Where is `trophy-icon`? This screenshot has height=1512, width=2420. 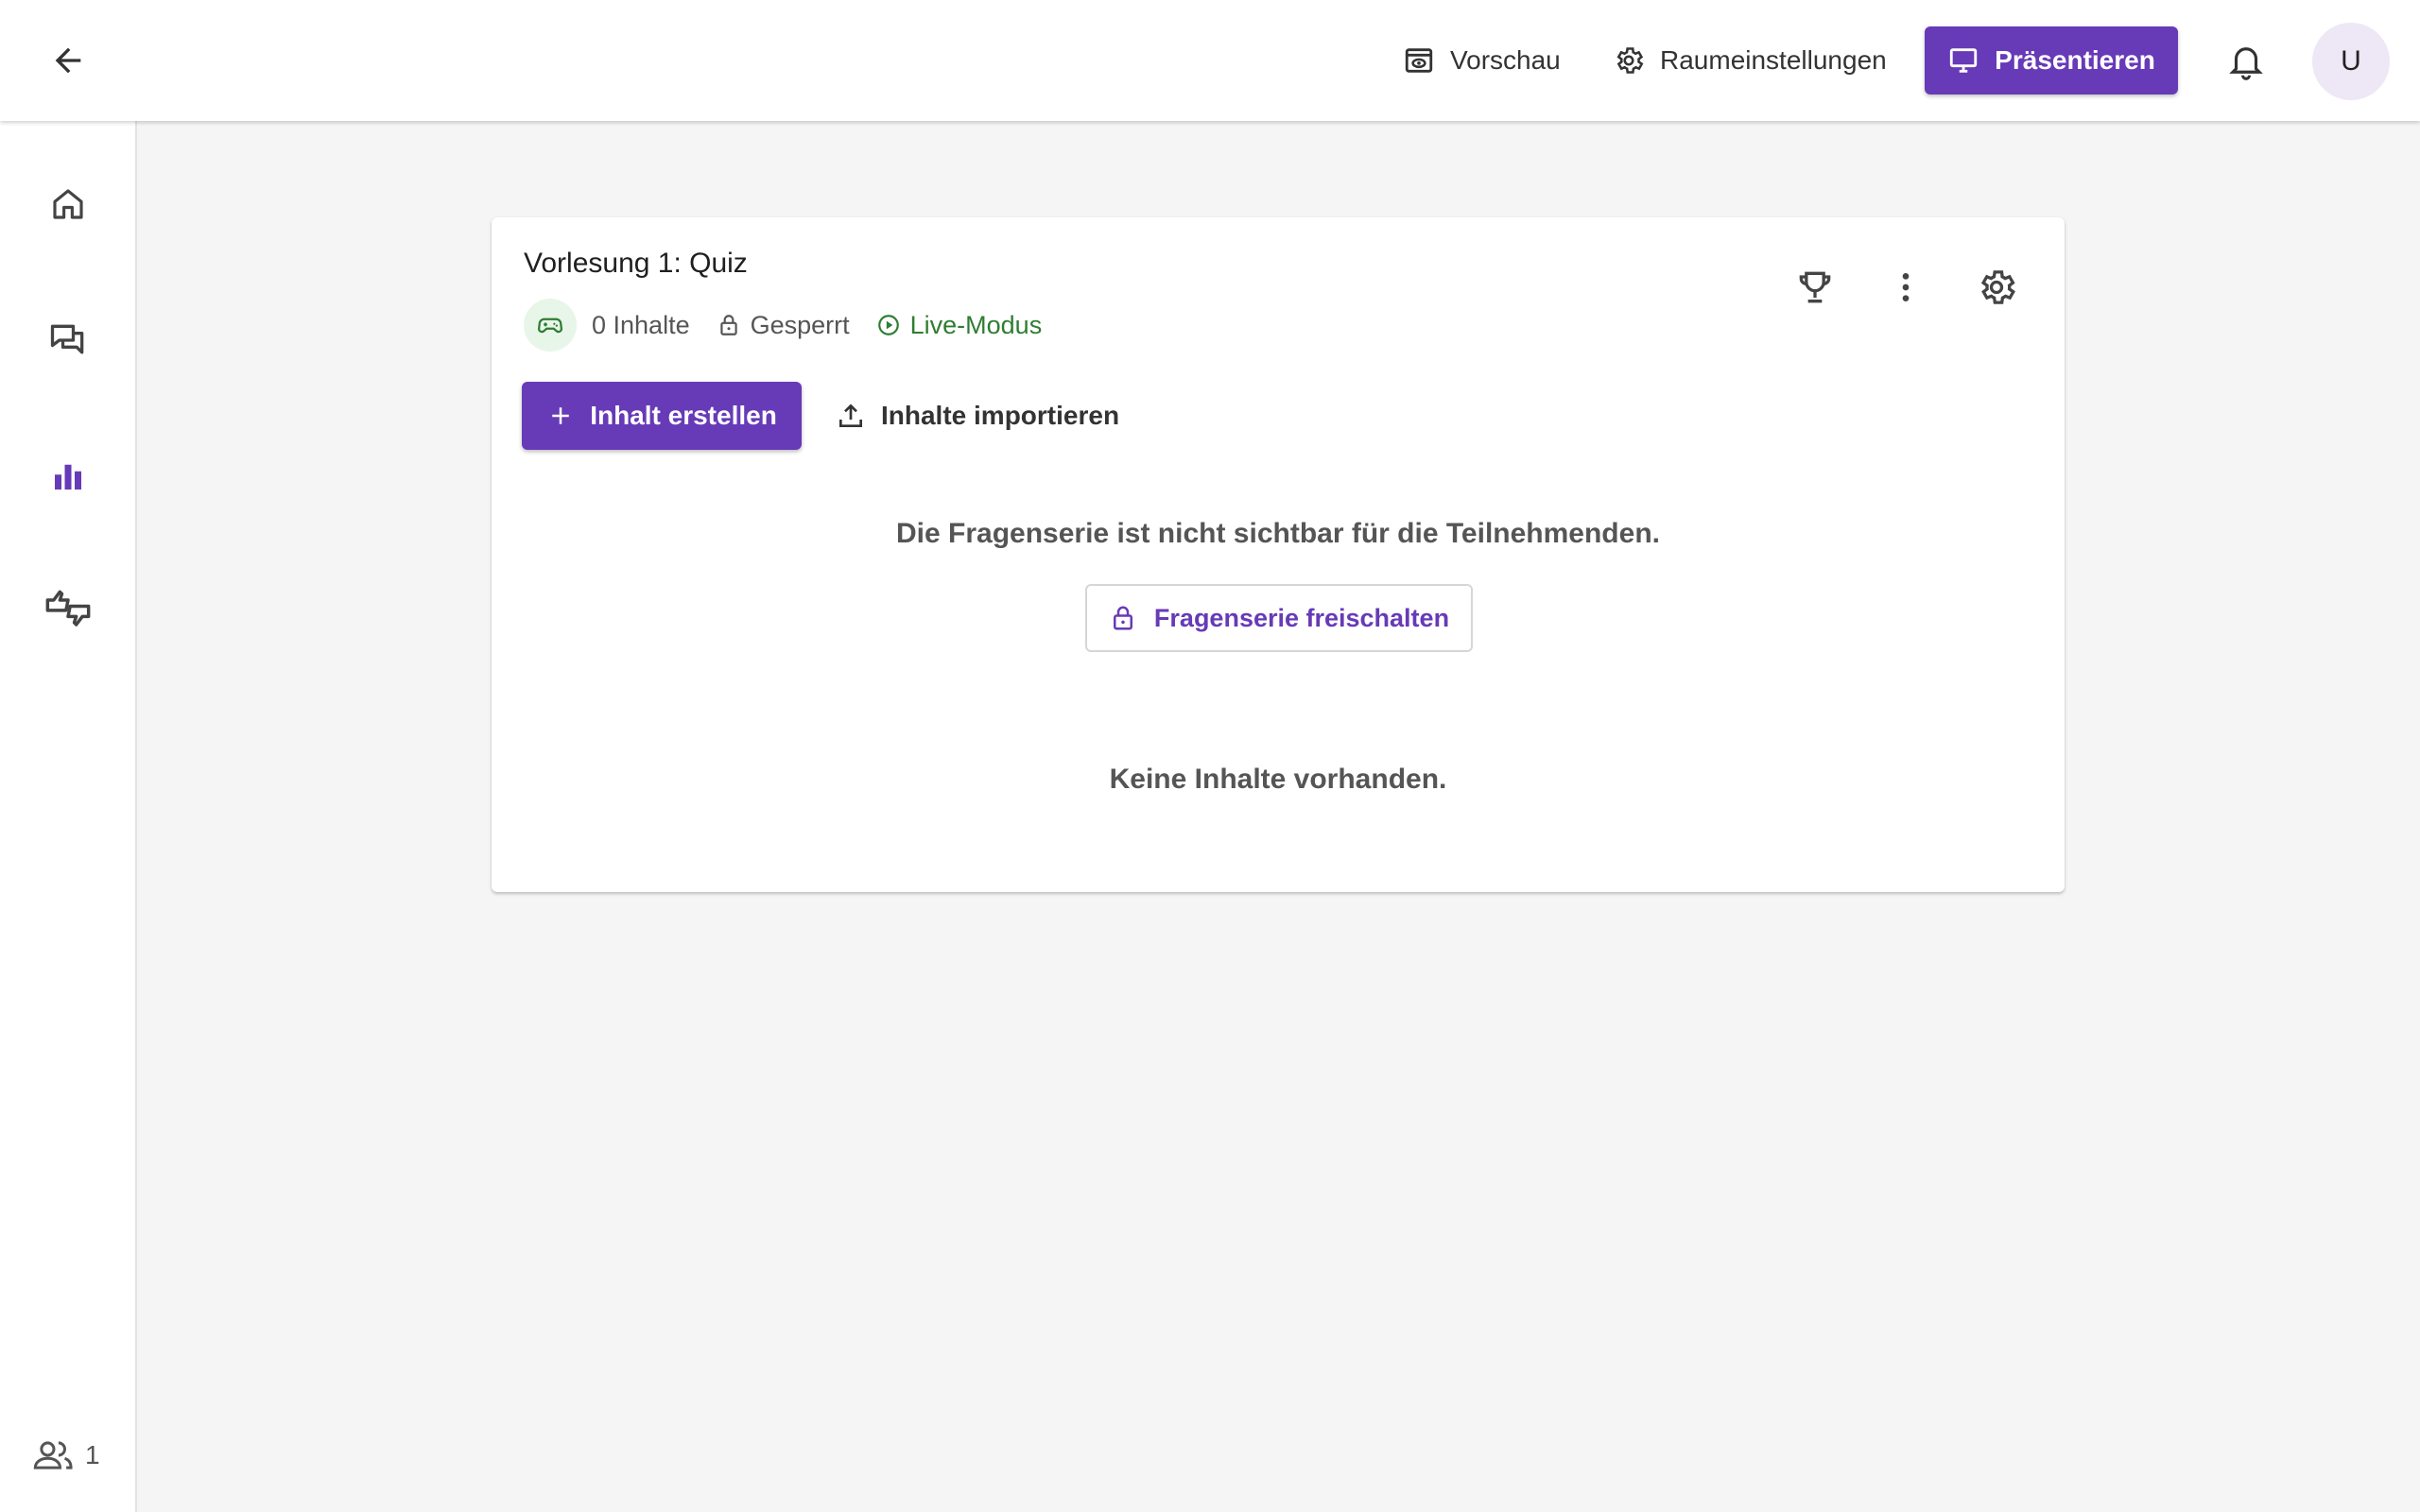 trophy-icon is located at coordinates (1815, 287).